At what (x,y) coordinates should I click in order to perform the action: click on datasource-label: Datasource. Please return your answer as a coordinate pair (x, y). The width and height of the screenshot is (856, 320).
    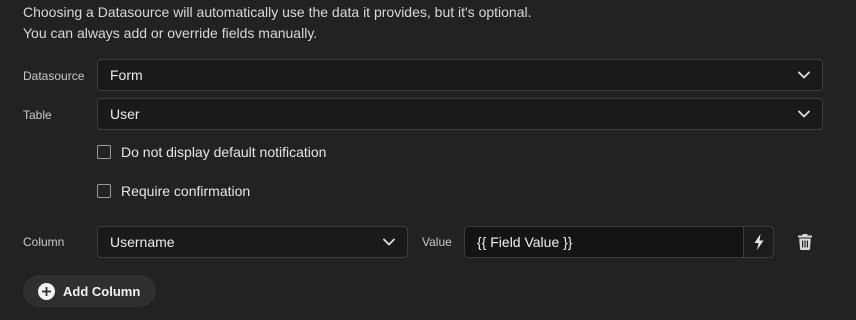
    Looking at the image, I should click on (54, 76).